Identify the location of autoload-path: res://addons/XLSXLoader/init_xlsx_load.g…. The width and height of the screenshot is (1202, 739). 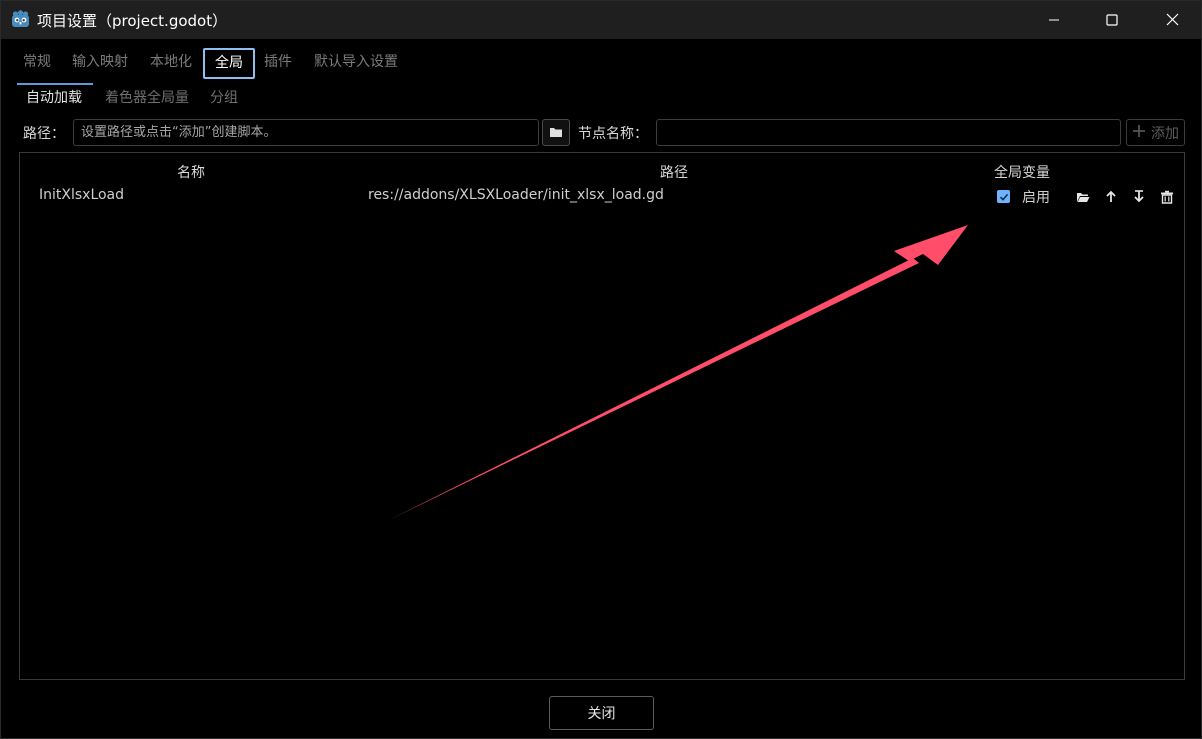
(516, 195).